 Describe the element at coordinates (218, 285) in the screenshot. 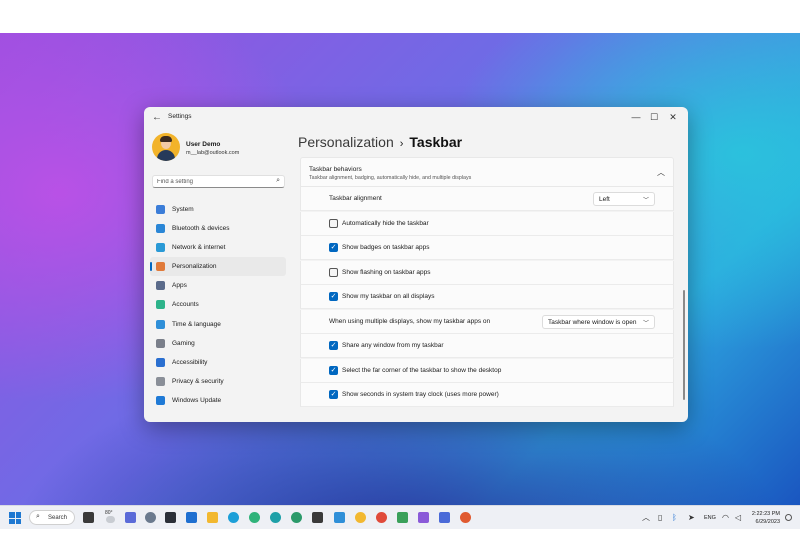

I see `sidebar-item-apps: Apps` at that location.